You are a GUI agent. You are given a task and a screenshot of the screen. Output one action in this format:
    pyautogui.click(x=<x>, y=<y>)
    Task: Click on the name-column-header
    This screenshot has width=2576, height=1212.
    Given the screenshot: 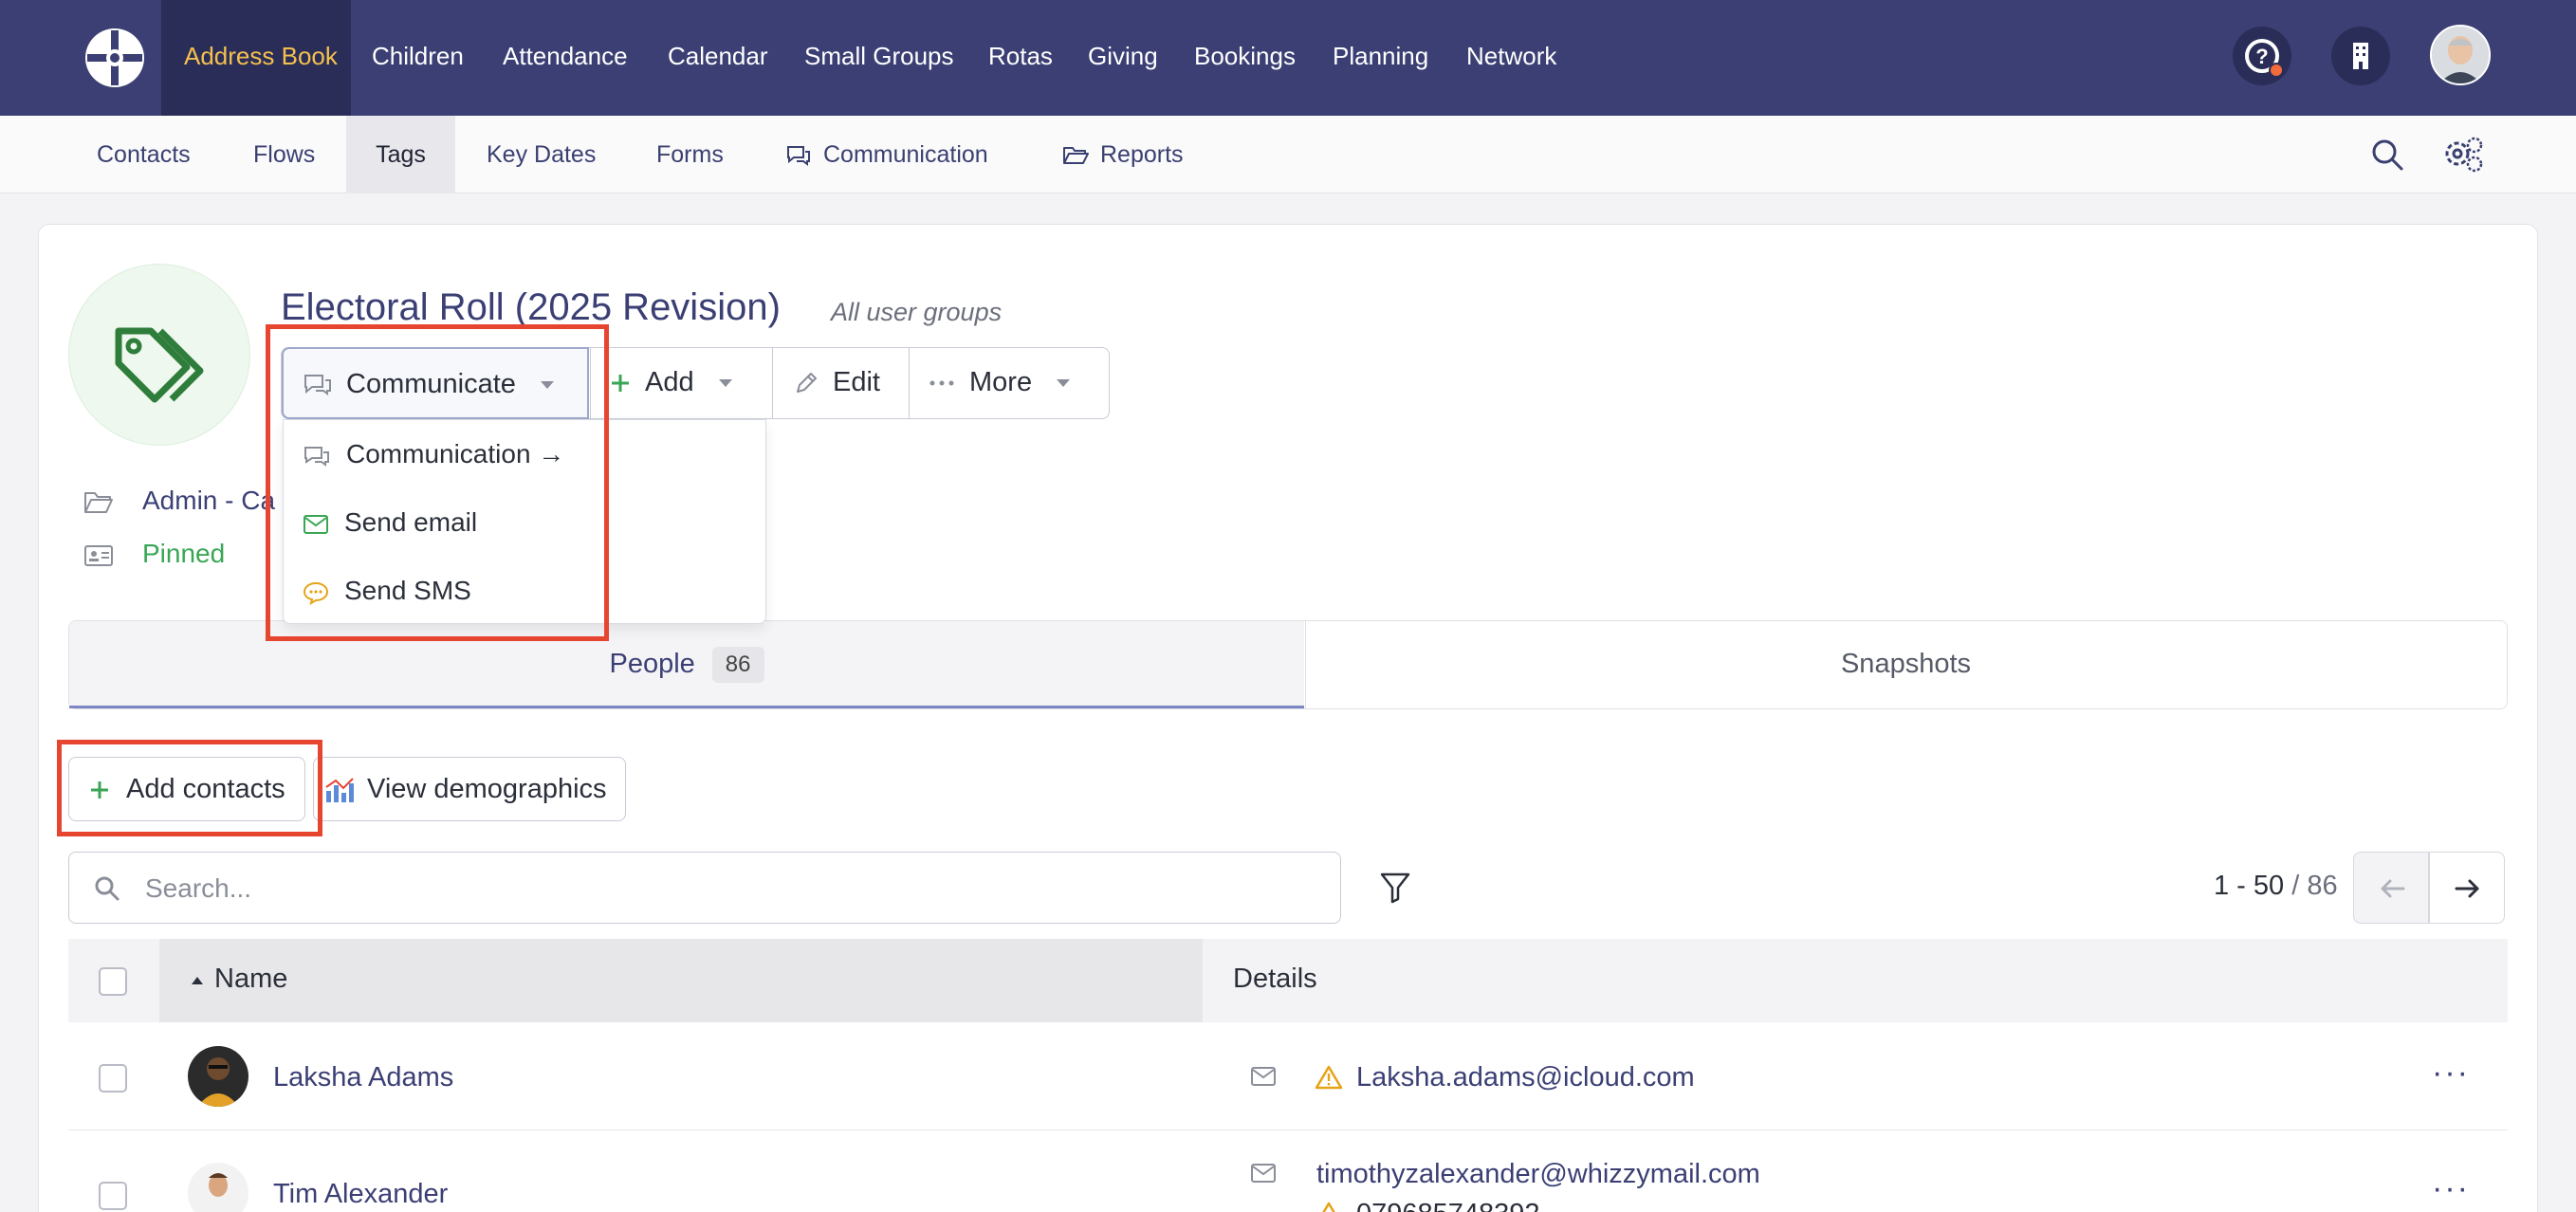 What is the action you would take?
    pyautogui.click(x=681, y=981)
    